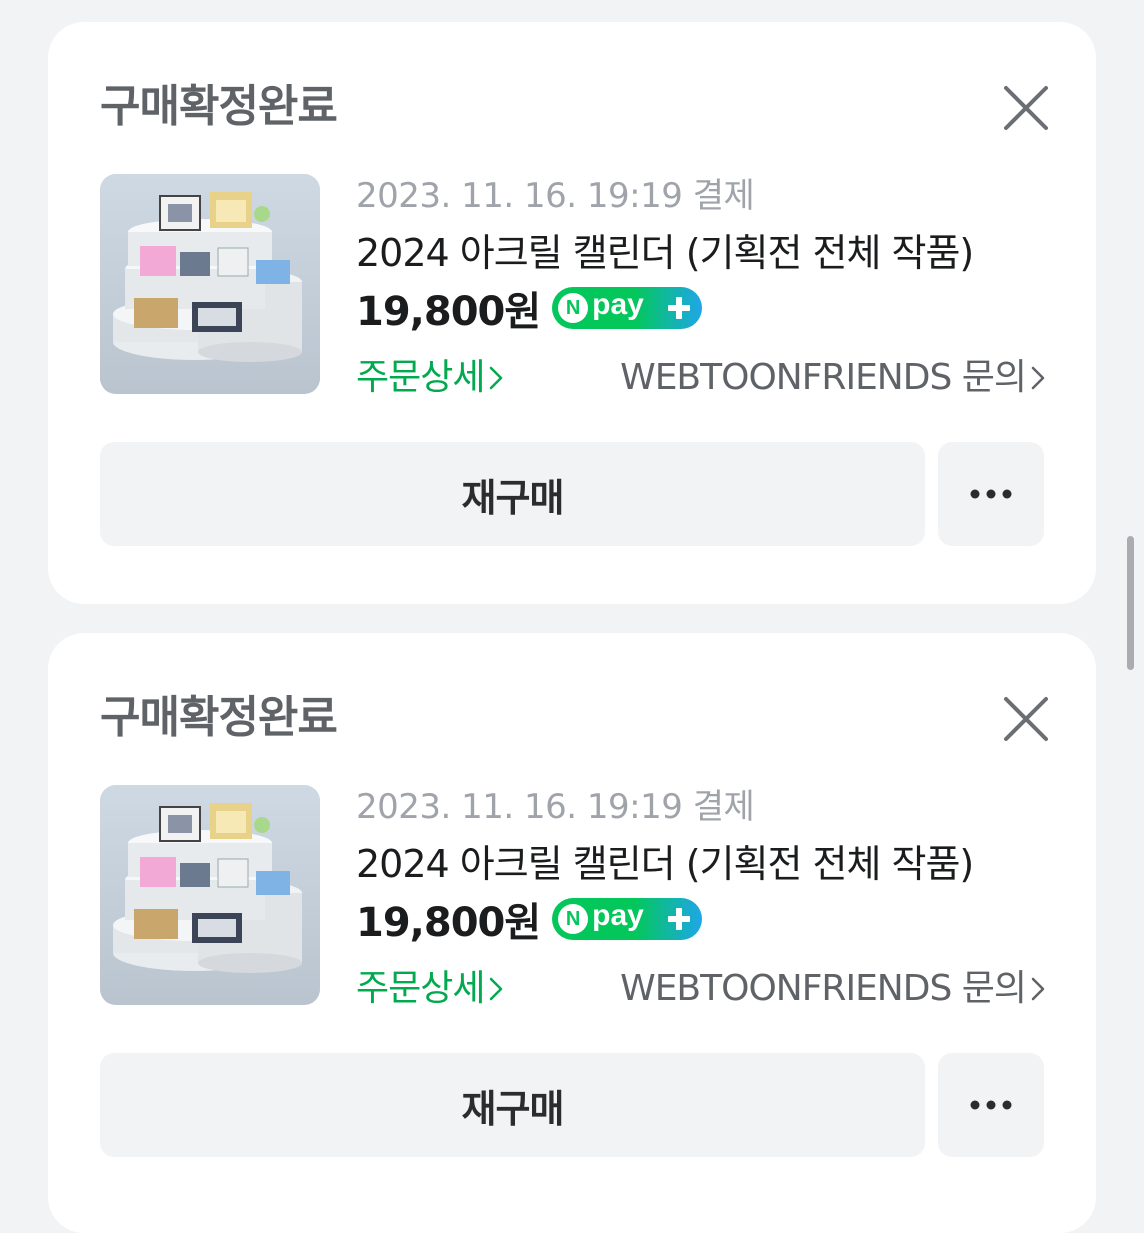  What do you see at coordinates (1130, 603) in the screenshot?
I see `scrollbar-thumb` at bounding box center [1130, 603].